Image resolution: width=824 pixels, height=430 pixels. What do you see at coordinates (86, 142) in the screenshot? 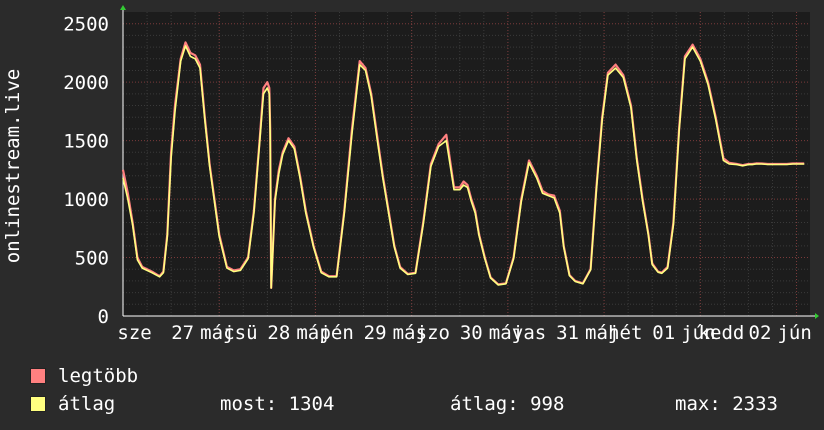
I see `y-tick-label: 1500` at bounding box center [86, 142].